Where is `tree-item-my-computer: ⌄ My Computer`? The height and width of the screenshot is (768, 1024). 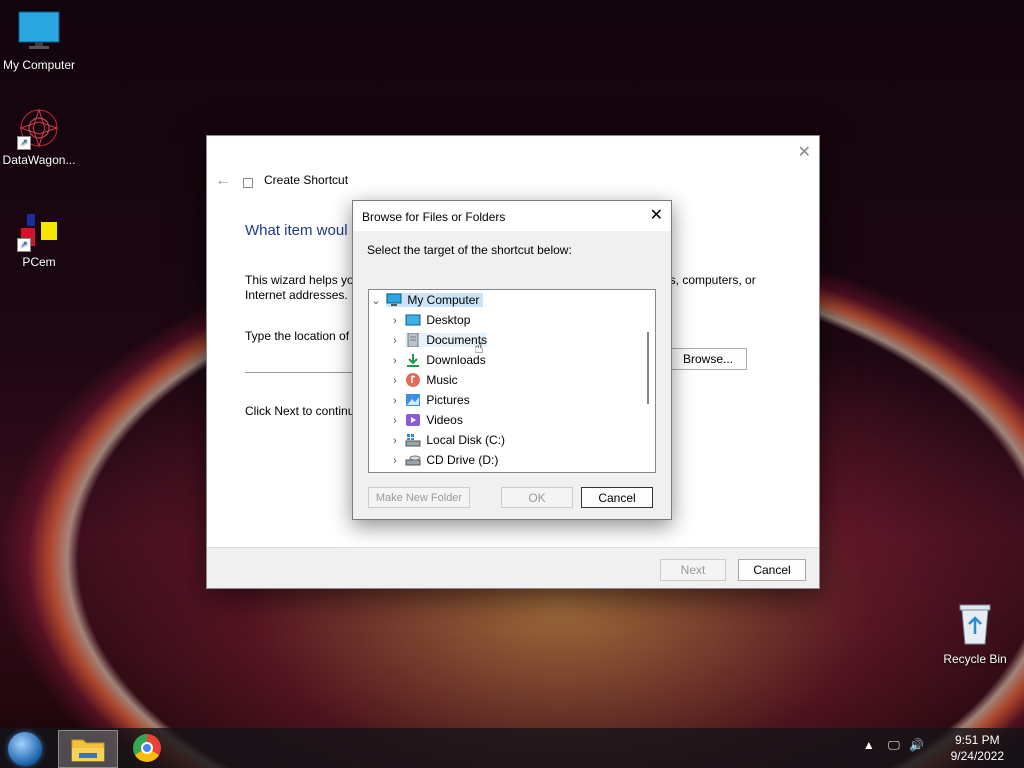
tree-item-my-computer: ⌄ My Computer is located at coordinates (426, 300).